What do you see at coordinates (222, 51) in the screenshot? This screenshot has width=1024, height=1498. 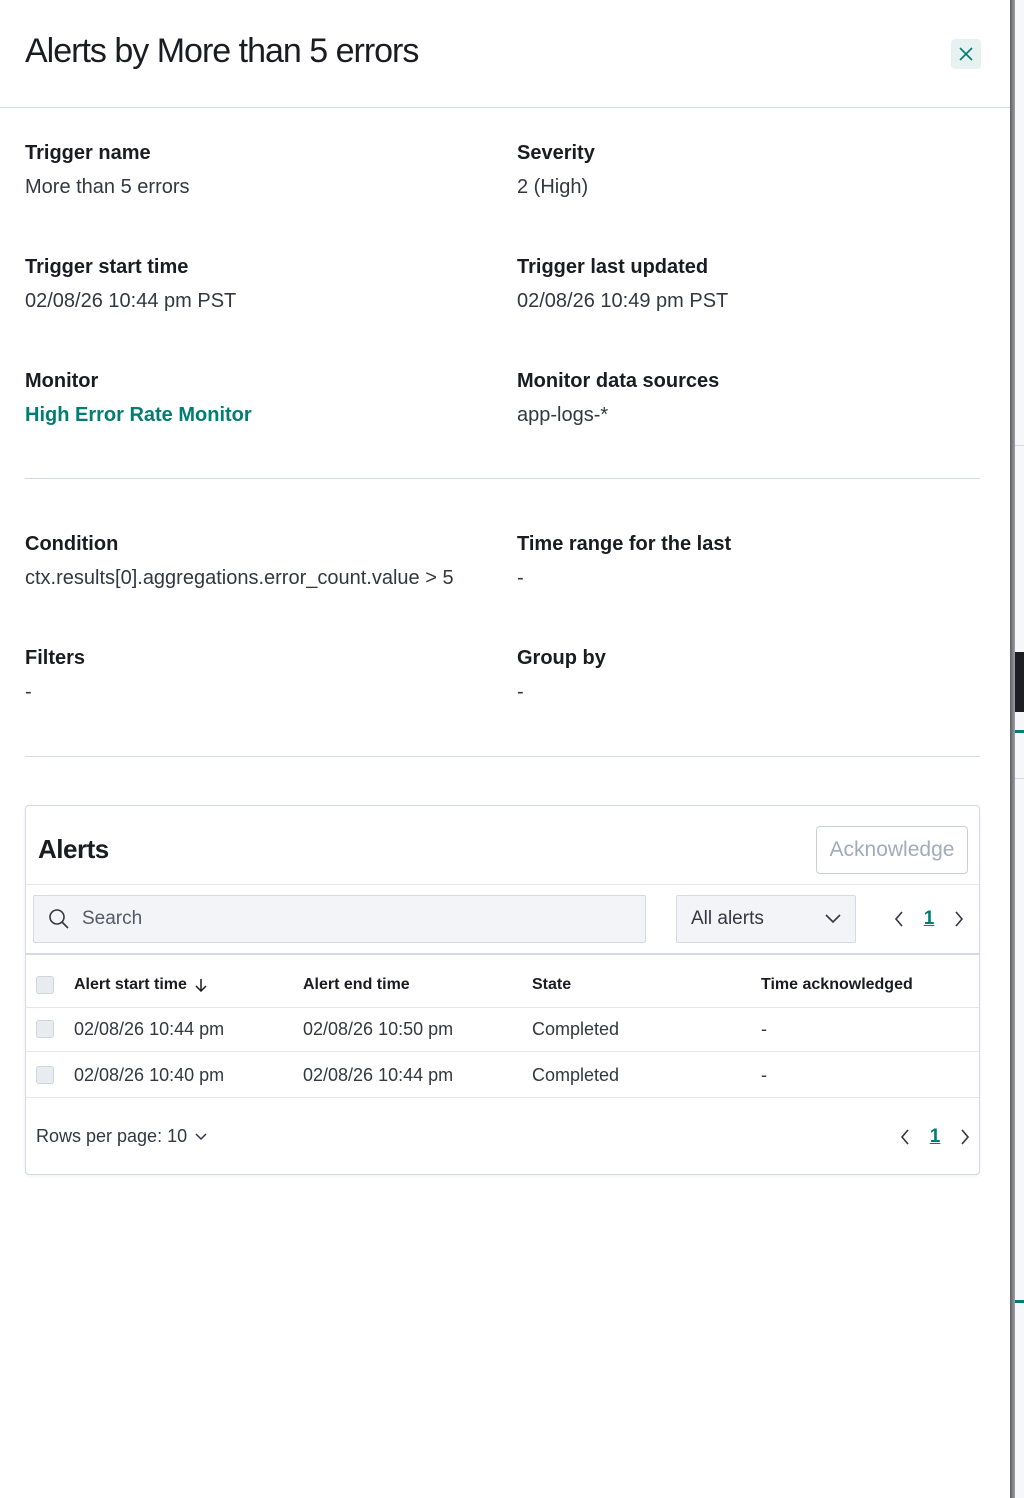 I see `flyout-title: Alerts by More than 5 errors` at bounding box center [222, 51].